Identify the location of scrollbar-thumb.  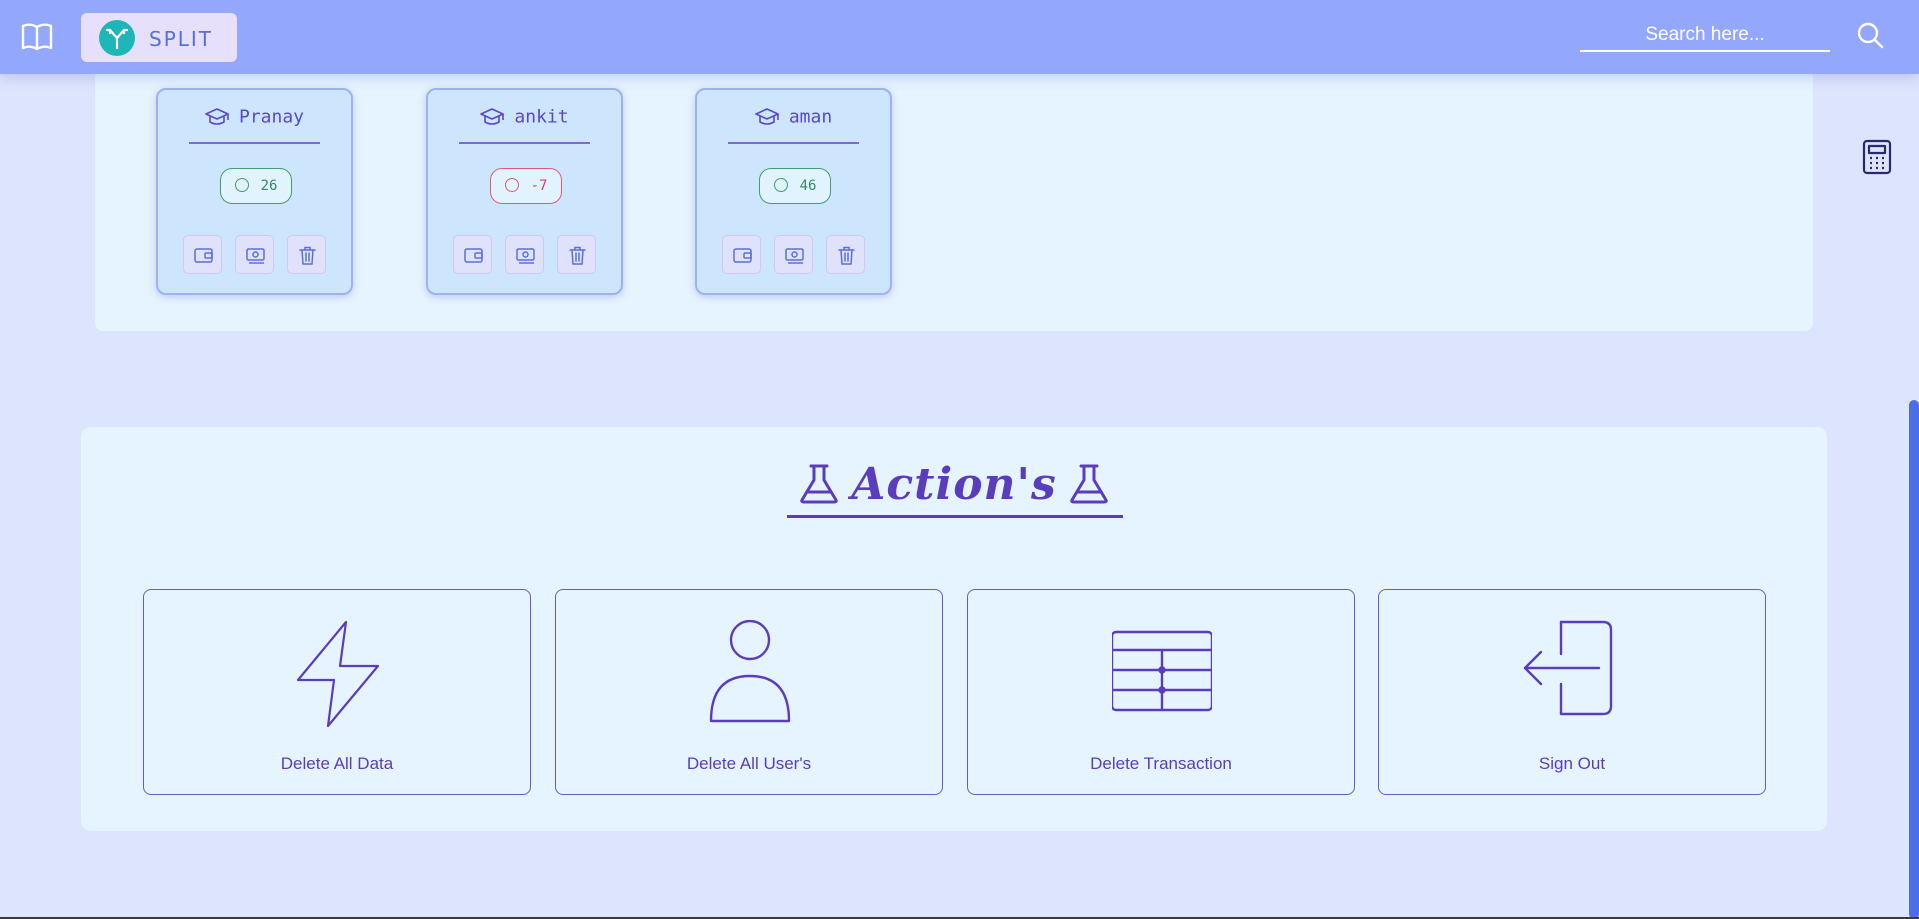
(1914, 659).